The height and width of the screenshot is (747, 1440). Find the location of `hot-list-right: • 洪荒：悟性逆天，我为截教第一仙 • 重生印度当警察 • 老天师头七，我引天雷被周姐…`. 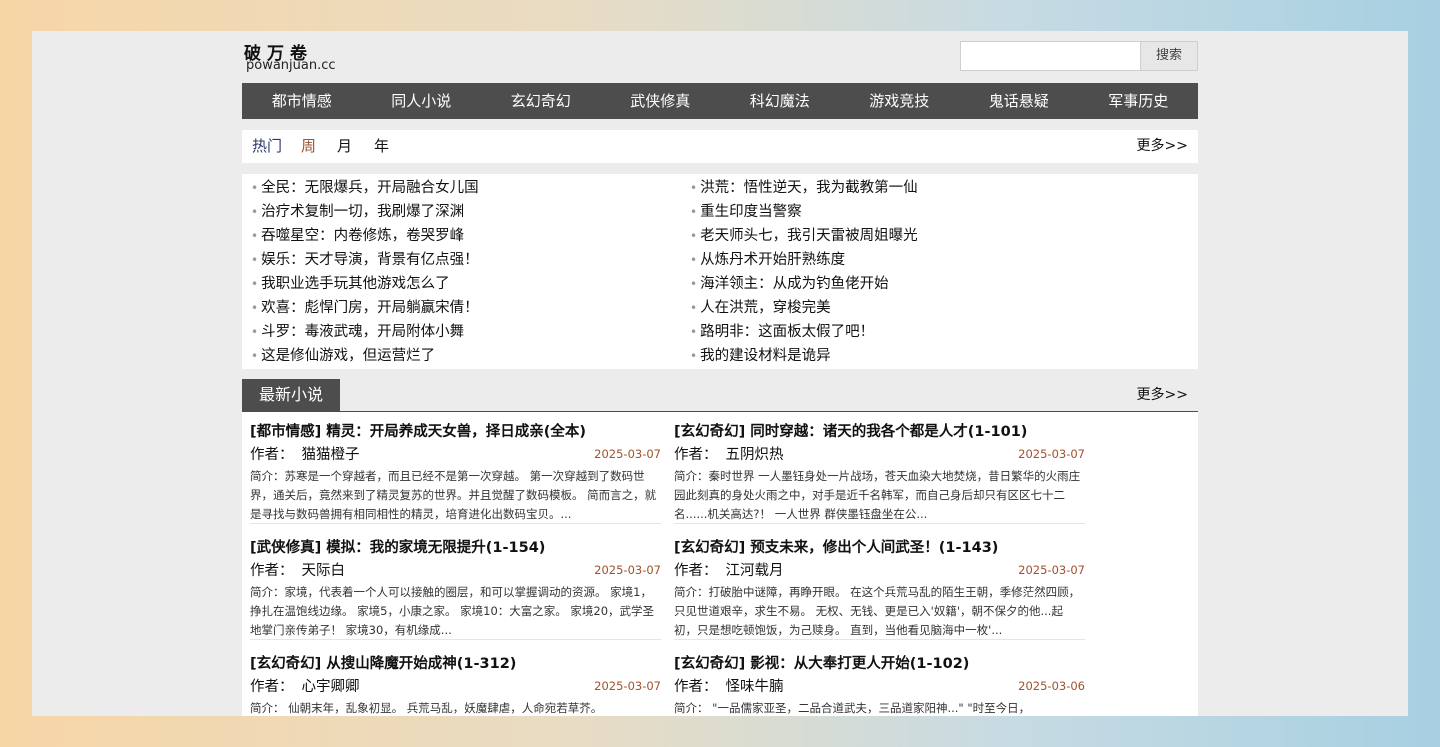

hot-list-right: • 洪荒：悟性逆天，我为截教第一仙 • 重生印度当警察 • 老天师头七，我引天雷被周姐… is located at coordinates (804, 272).